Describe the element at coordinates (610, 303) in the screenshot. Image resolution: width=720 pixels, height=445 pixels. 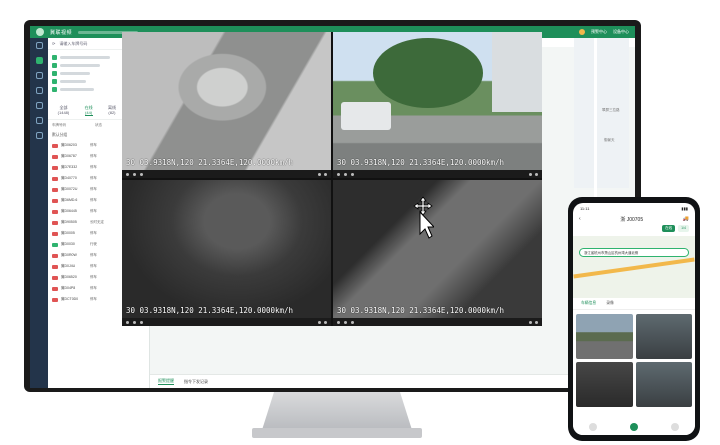
I see `tab-recording: 录像` at that location.